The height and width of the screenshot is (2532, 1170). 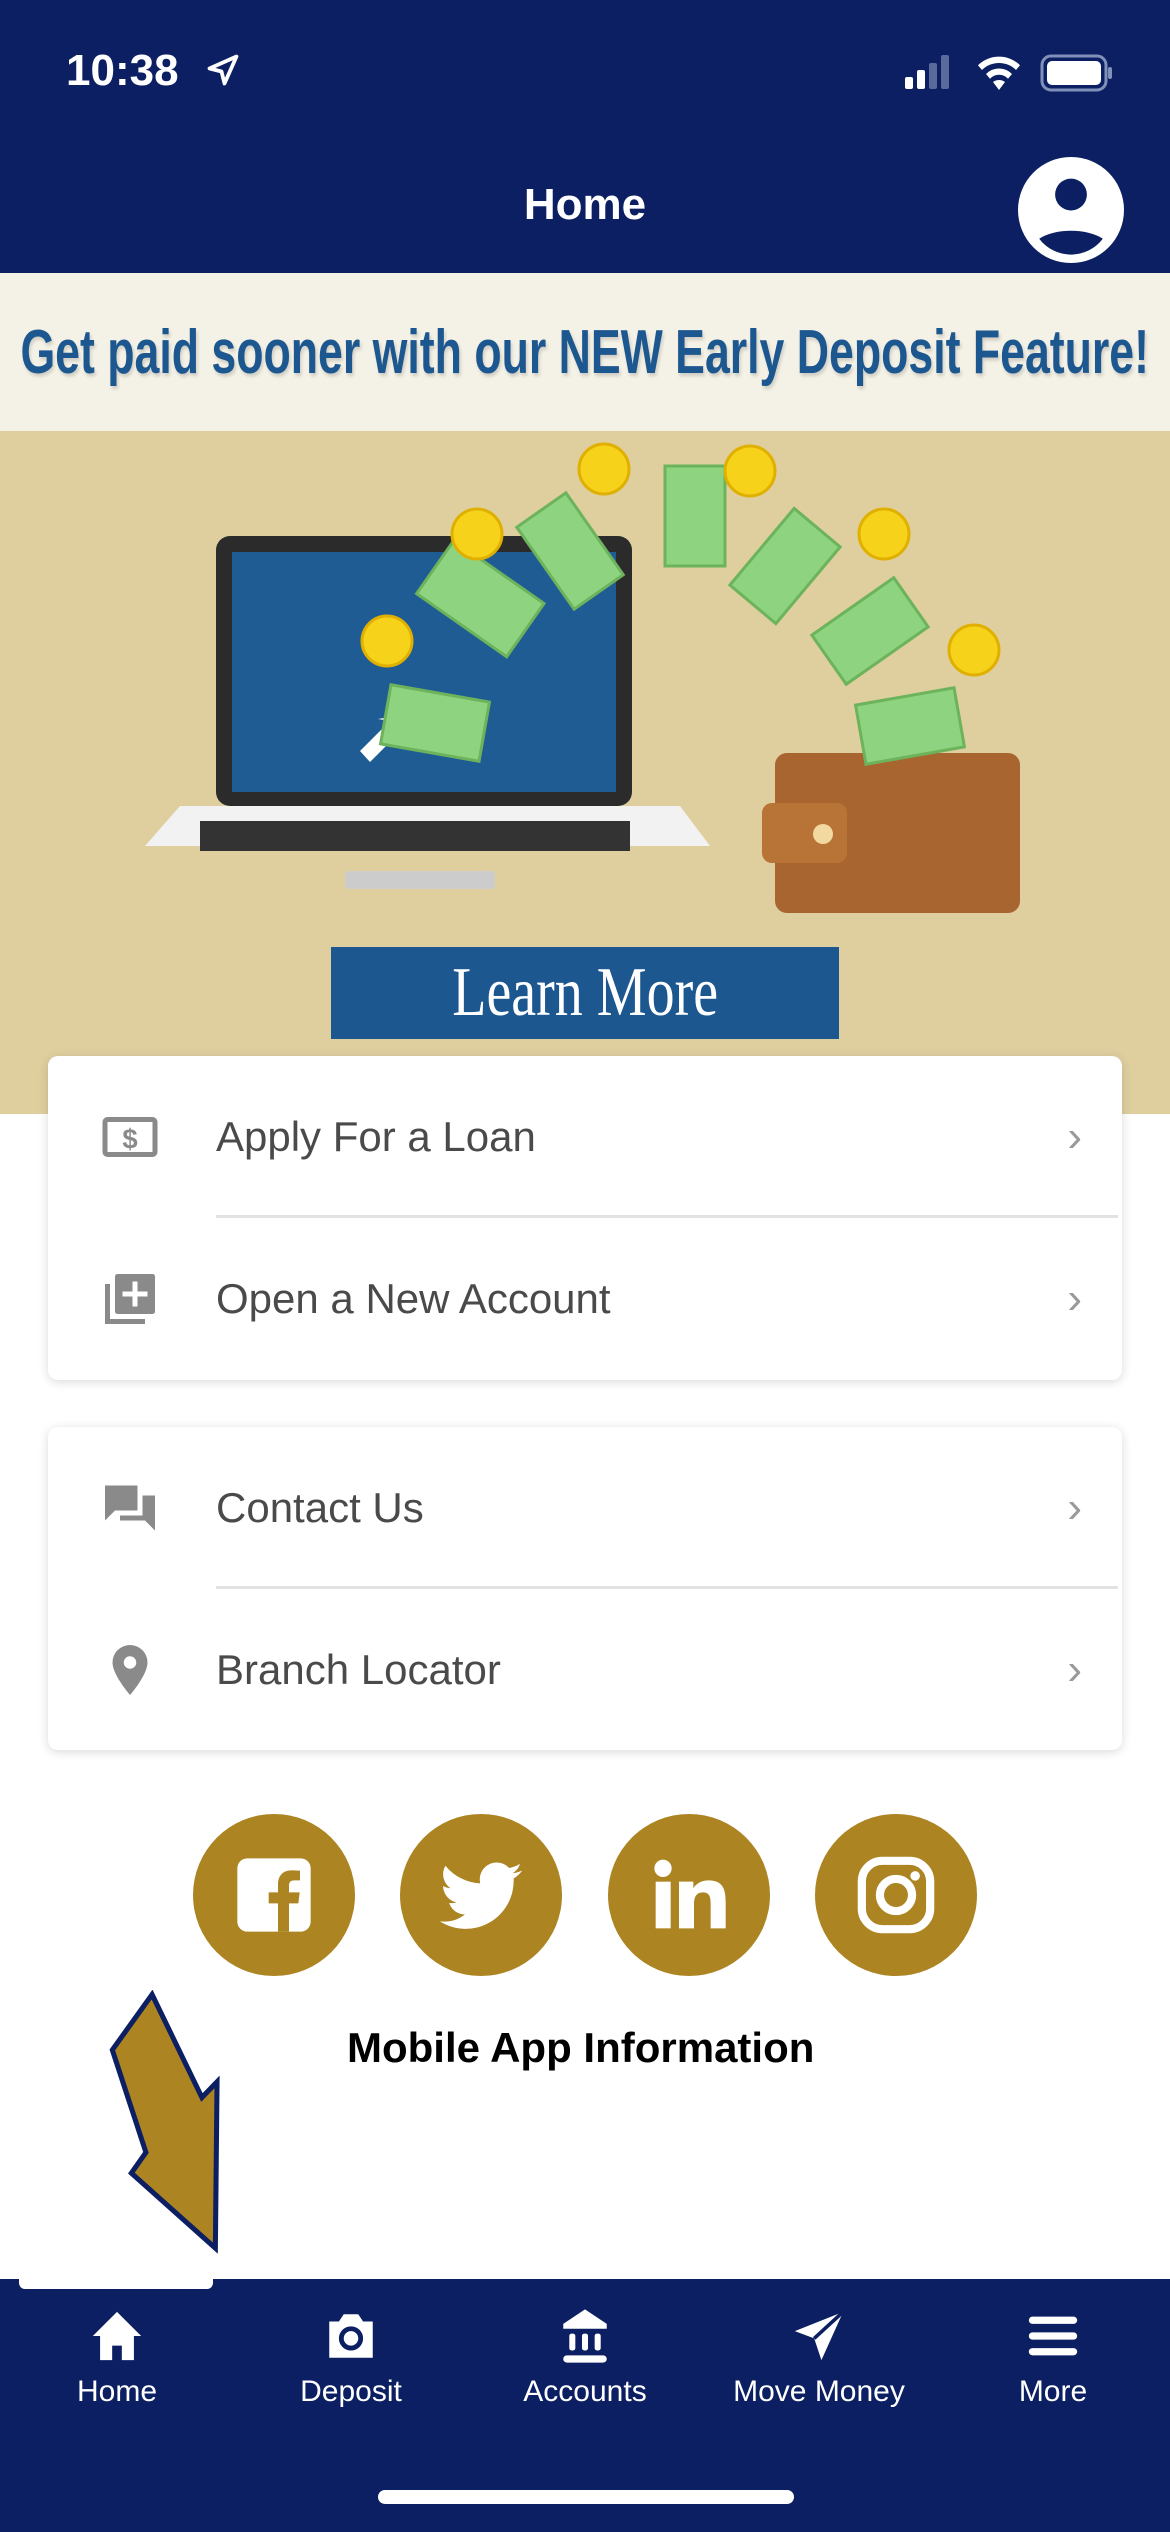 I want to click on chat-icon, so click(x=130, y=1507).